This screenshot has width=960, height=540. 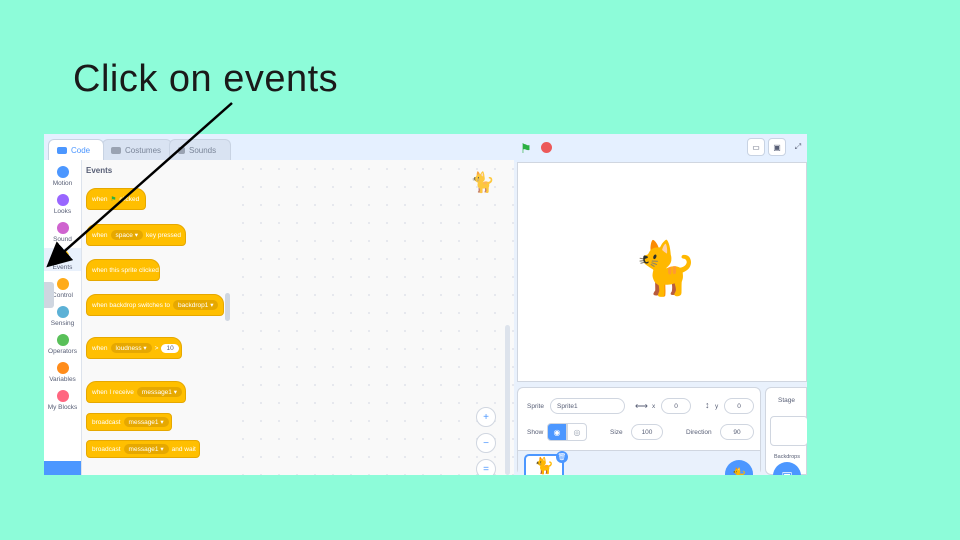 I want to click on speaker-icon, so click(x=181, y=150).